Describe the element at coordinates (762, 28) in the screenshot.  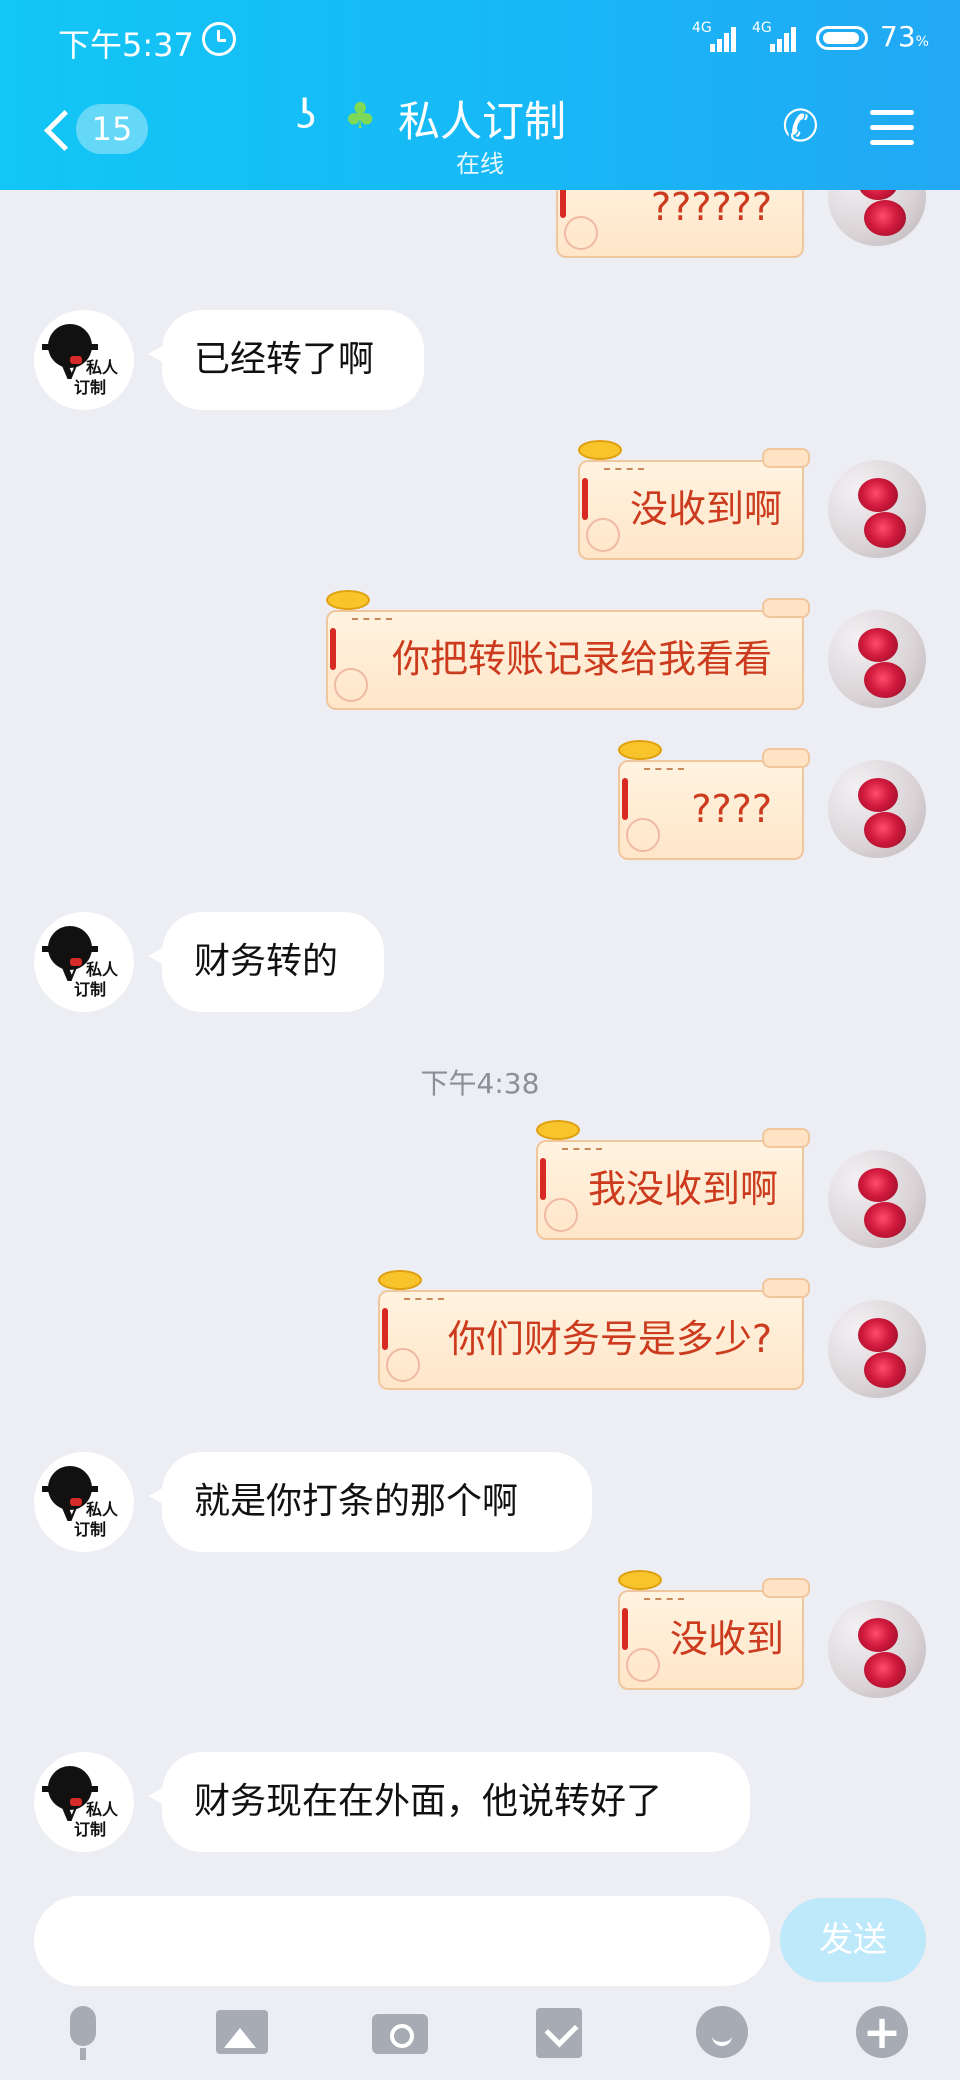
I see `network-type-2: 4G` at that location.